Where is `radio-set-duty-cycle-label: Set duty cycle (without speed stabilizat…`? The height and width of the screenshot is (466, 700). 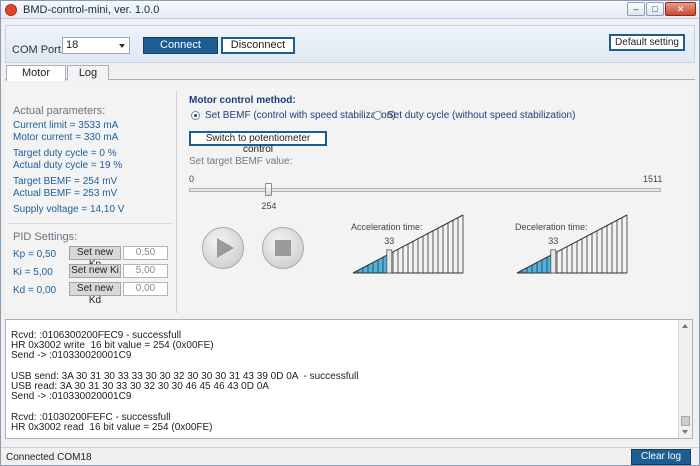
radio-set-duty-cycle-label: Set duty cycle (without speed stabilizat… is located at coordinates (481, 115).